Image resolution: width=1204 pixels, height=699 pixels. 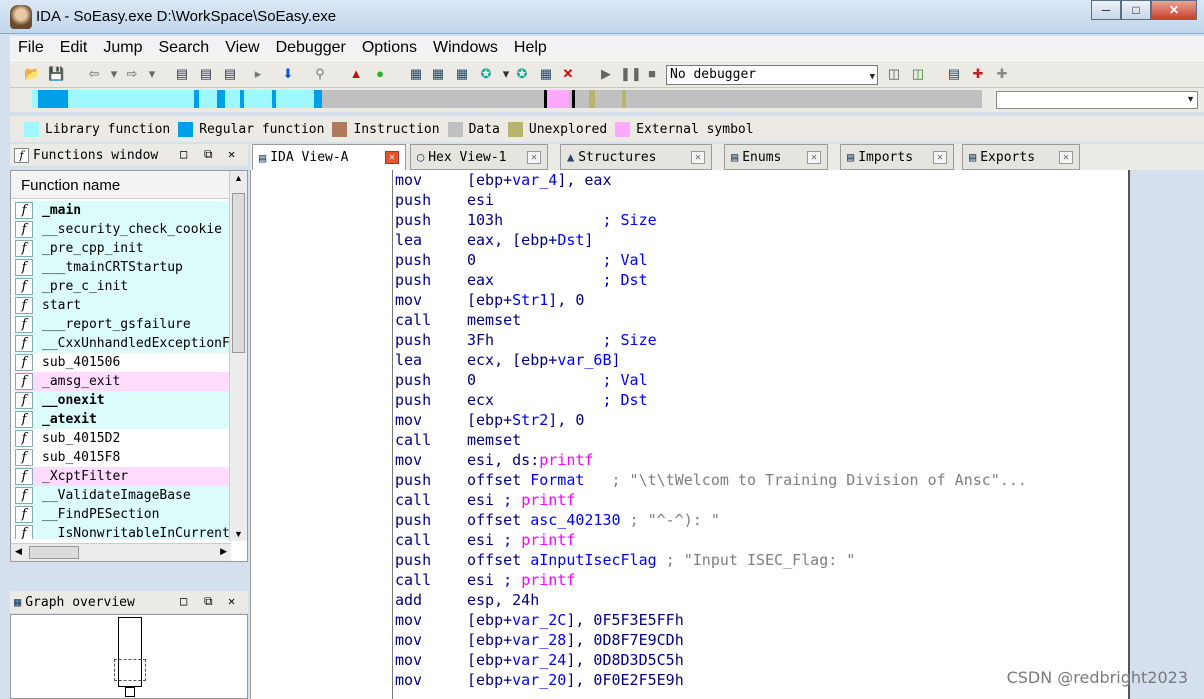 I want to click on disassembly-line: push 0 ; Val, so click(x=761, y=380).